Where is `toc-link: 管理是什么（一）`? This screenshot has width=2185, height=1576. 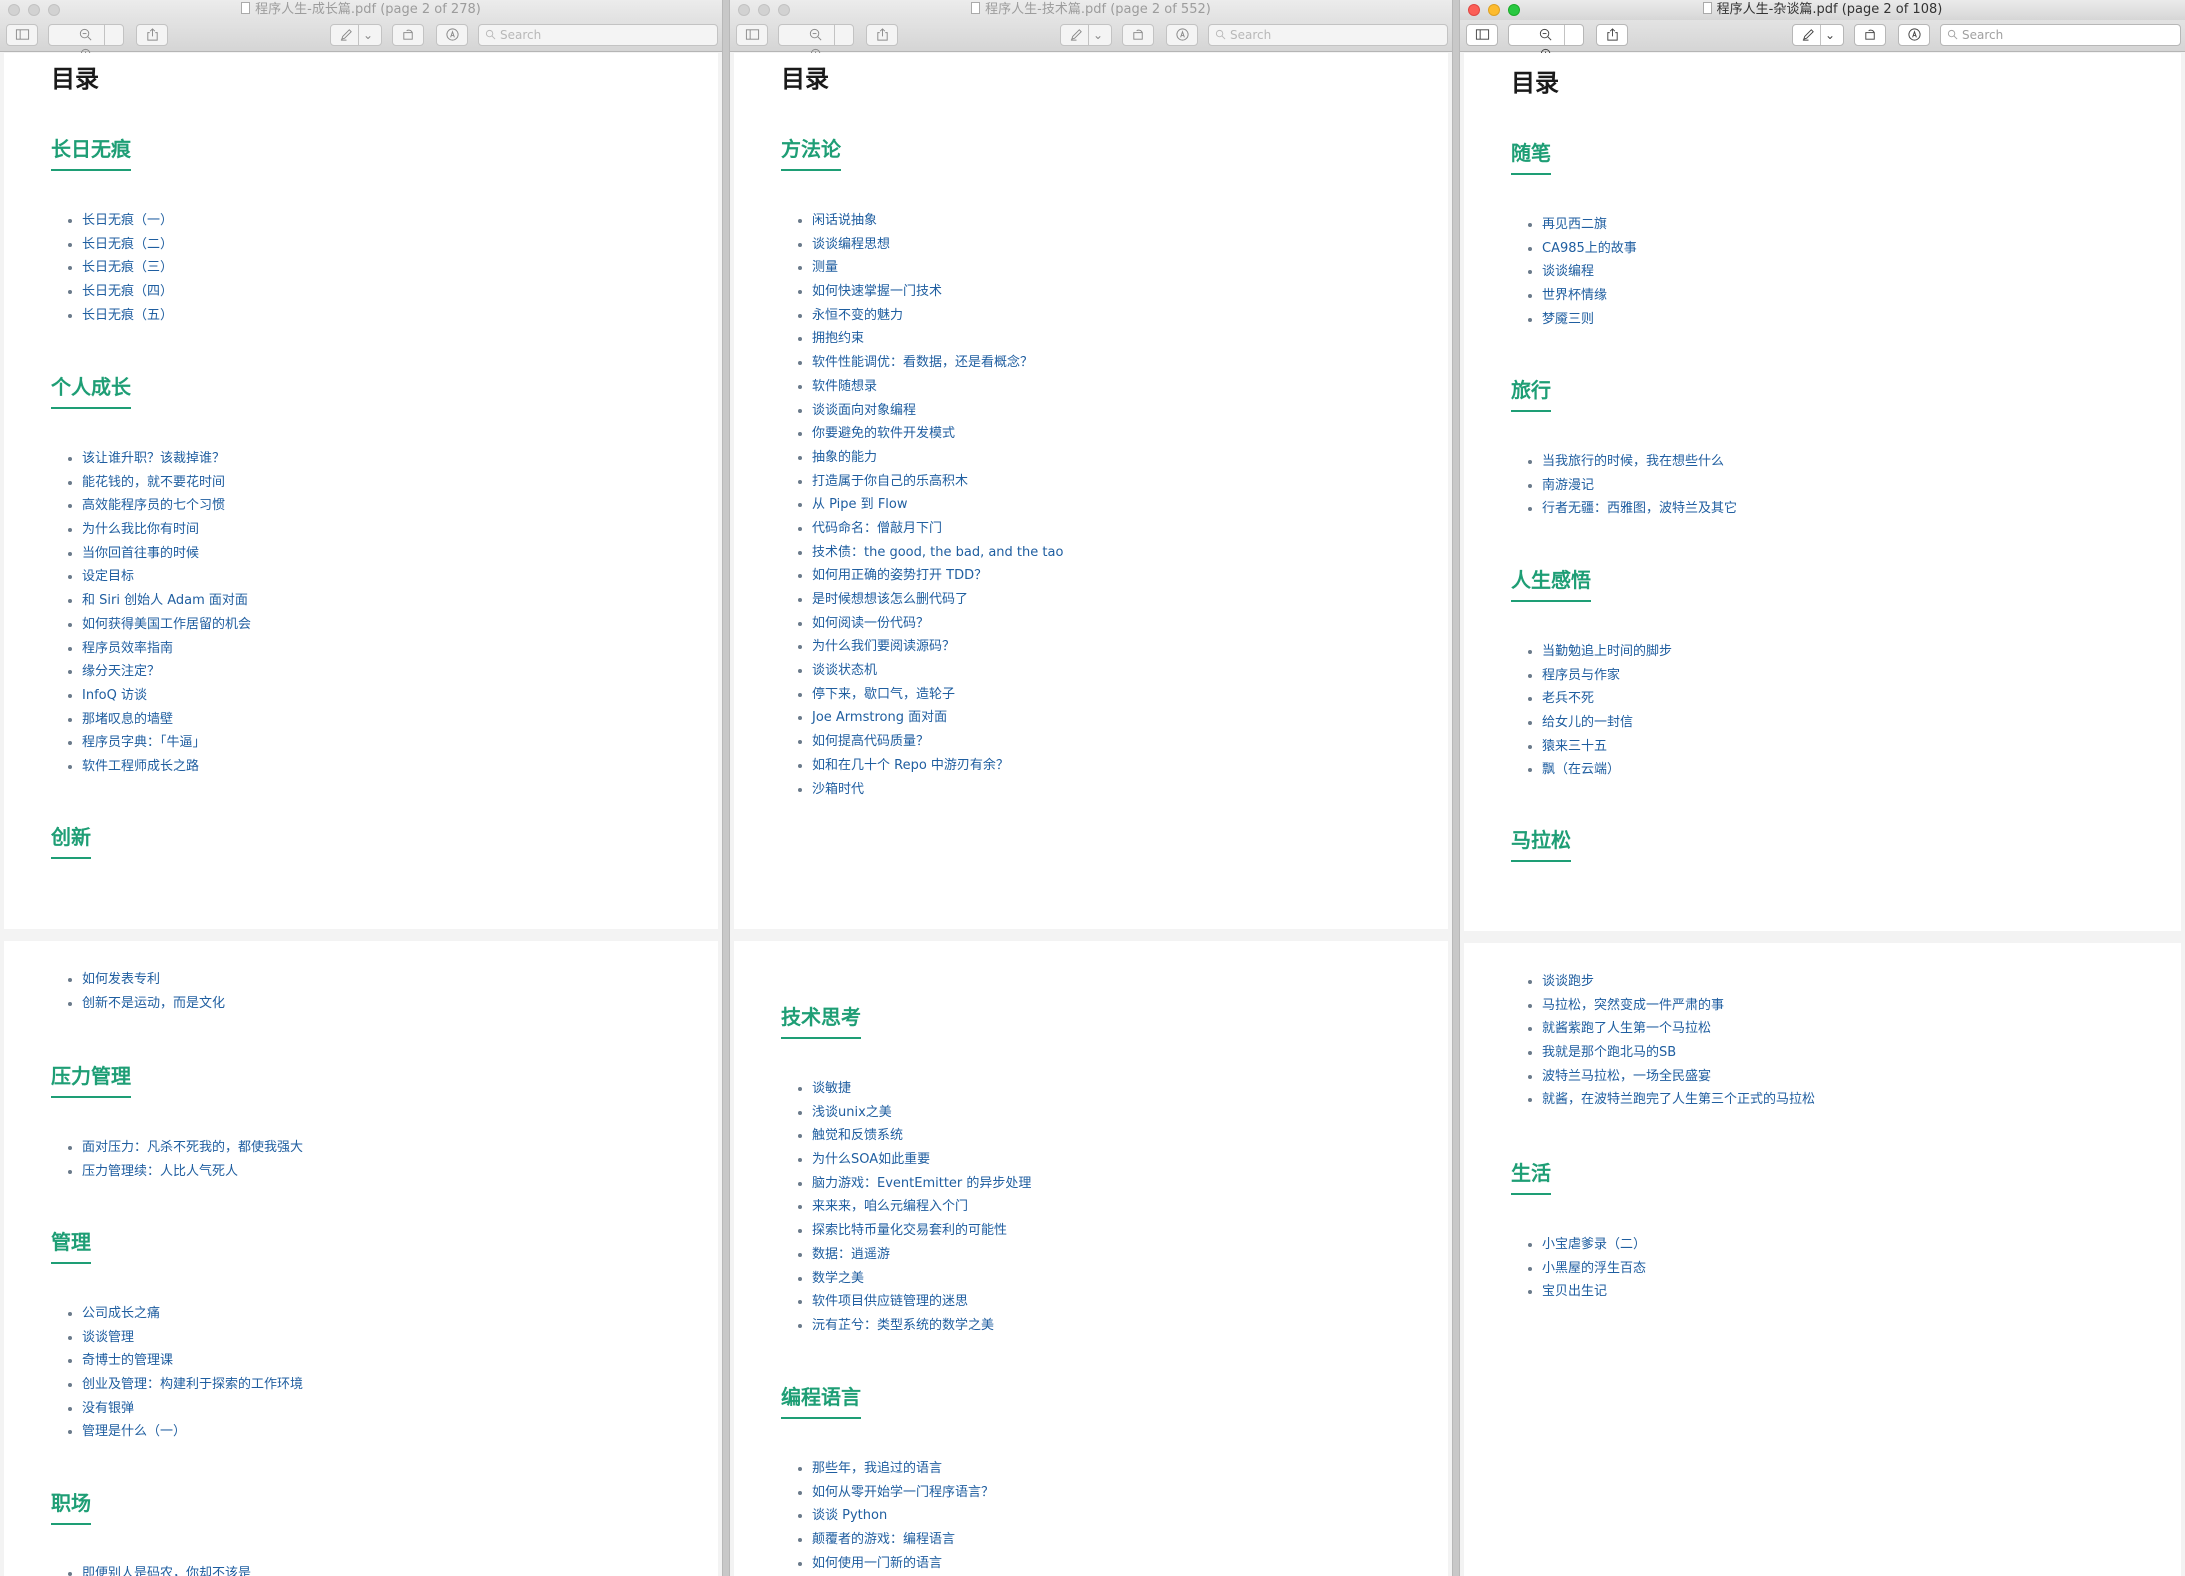 toc-link: 管理是什么（一） is located at coordinates (192, 1432).